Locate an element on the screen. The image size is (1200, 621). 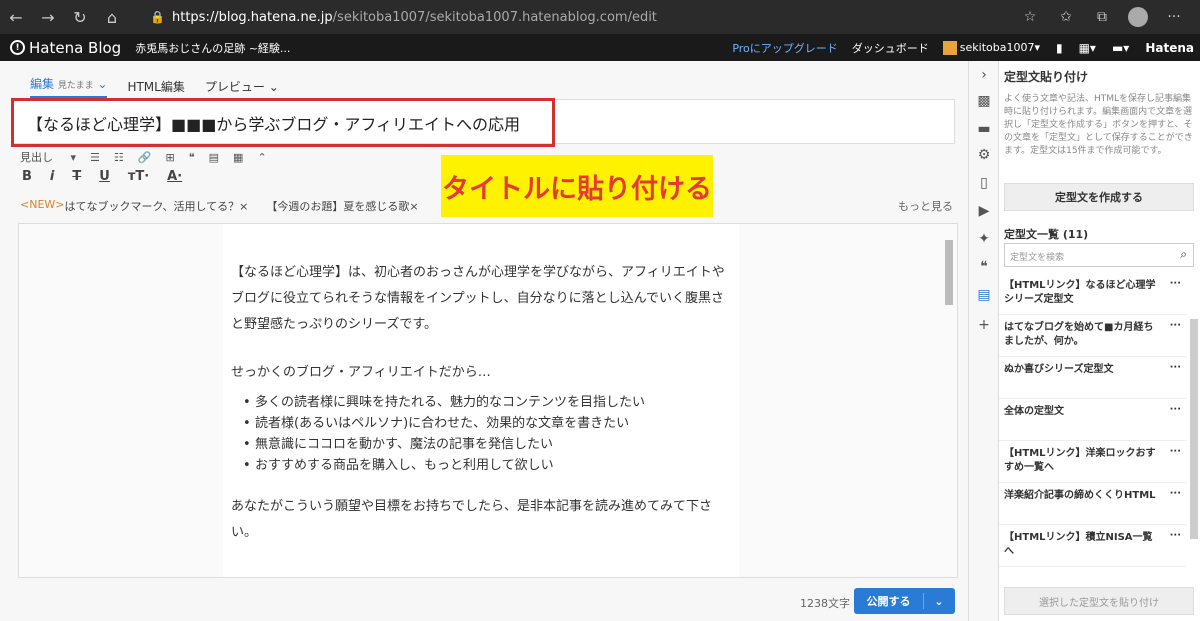
folder-icon: ▬ is located at coordinates (984, 129).